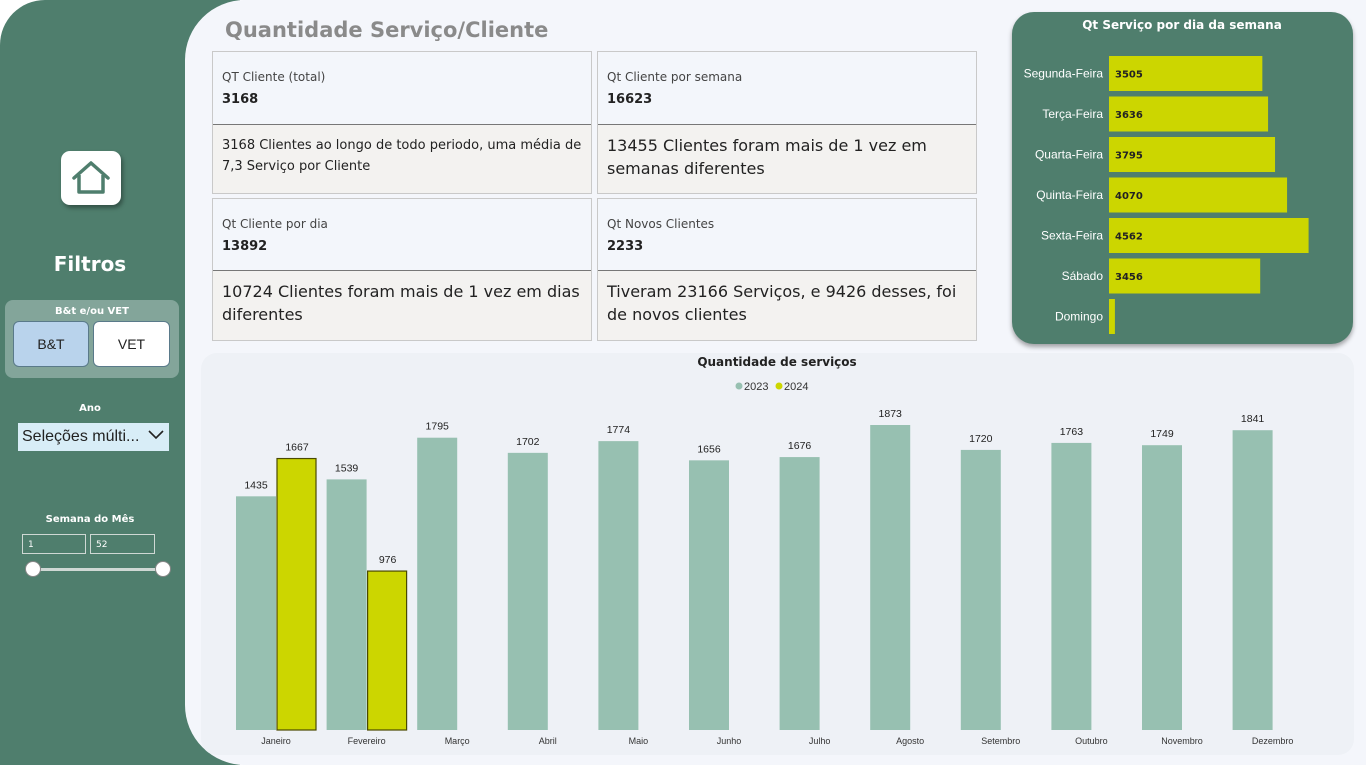 This screenshot has height=765, width=1366. What do you see at coordinates (92, 339) in the screenshot?
I see `segment-slicer: B&t e/ou VET B&T VET` at bounding box center [92, 339].